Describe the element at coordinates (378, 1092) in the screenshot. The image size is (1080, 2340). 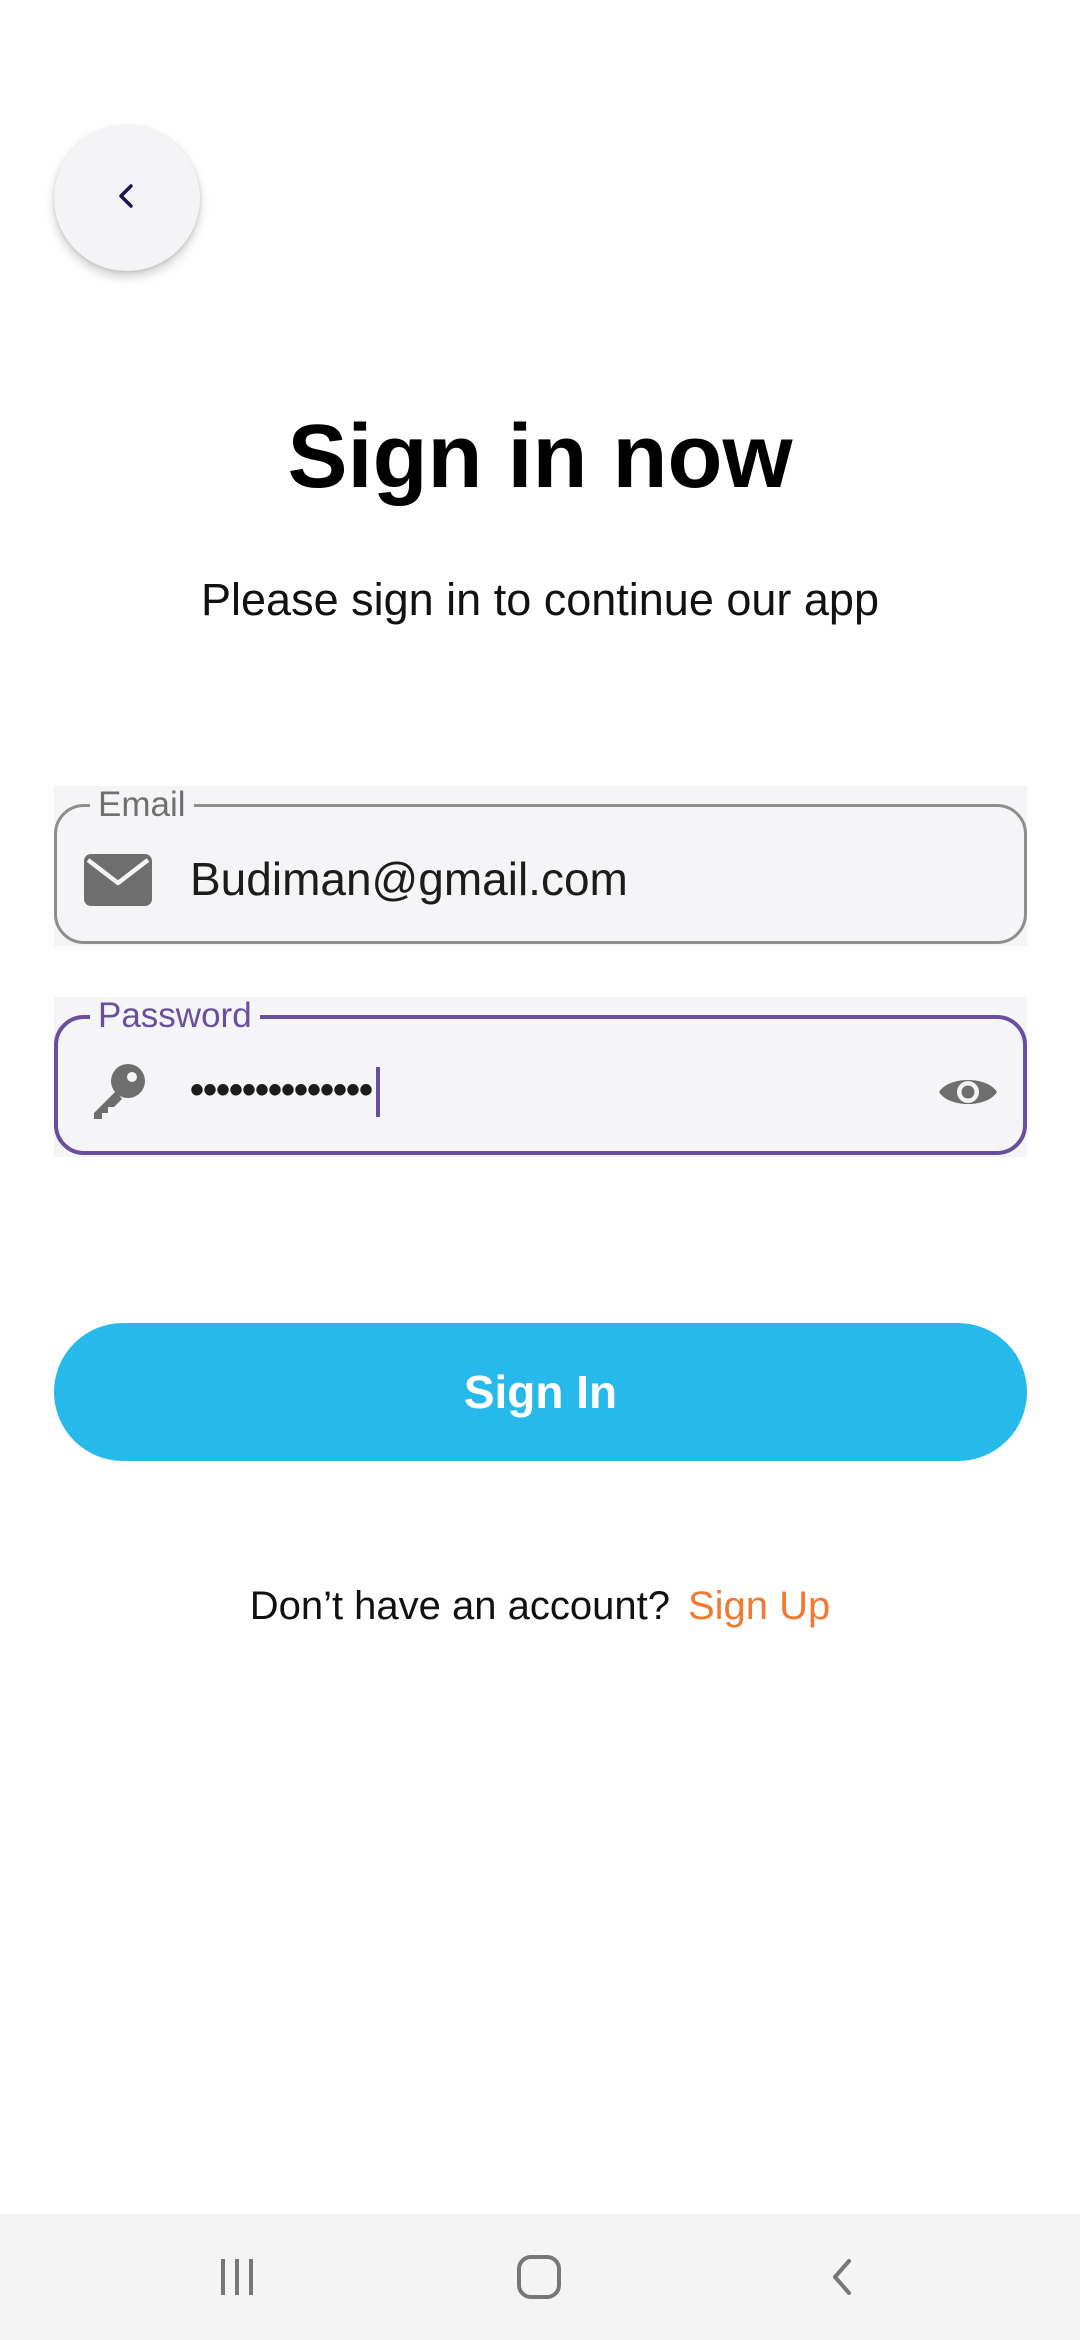
I see `text-caret` at that location.